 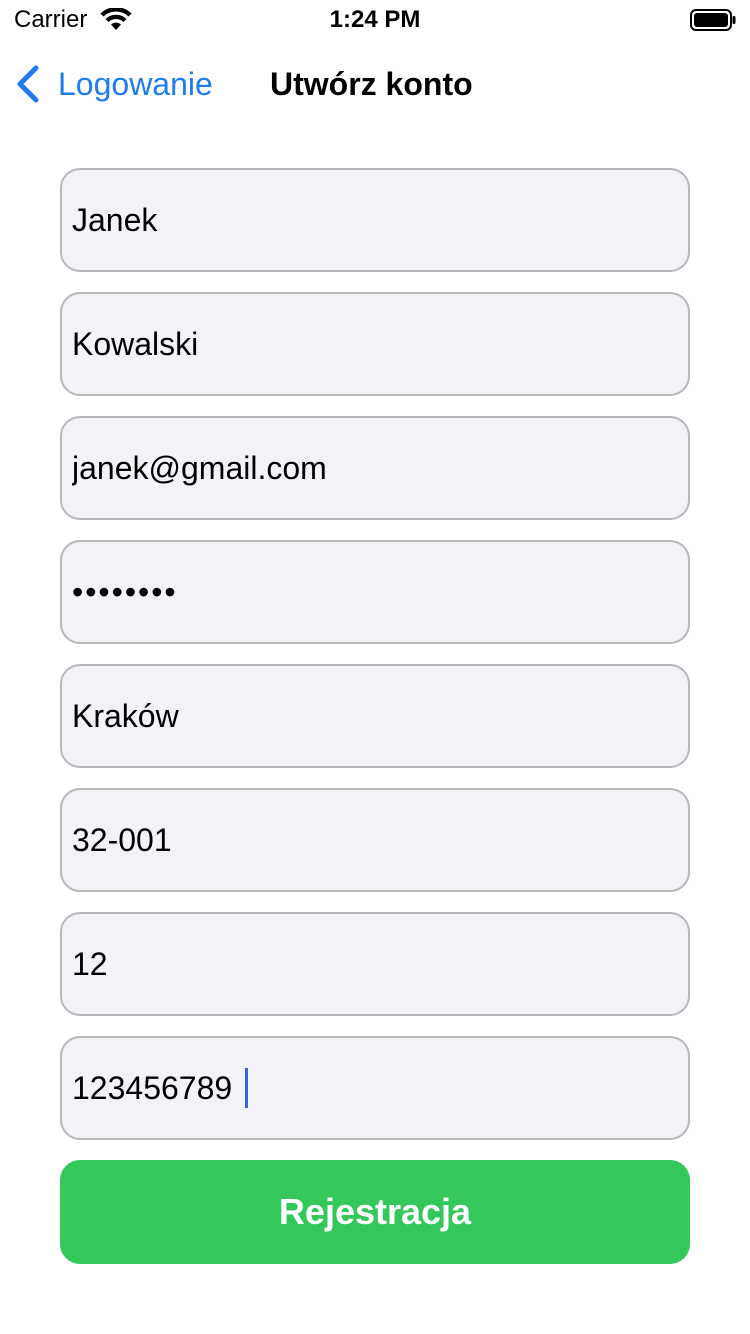 I want to click on email-field, so click(x=375, y=468).